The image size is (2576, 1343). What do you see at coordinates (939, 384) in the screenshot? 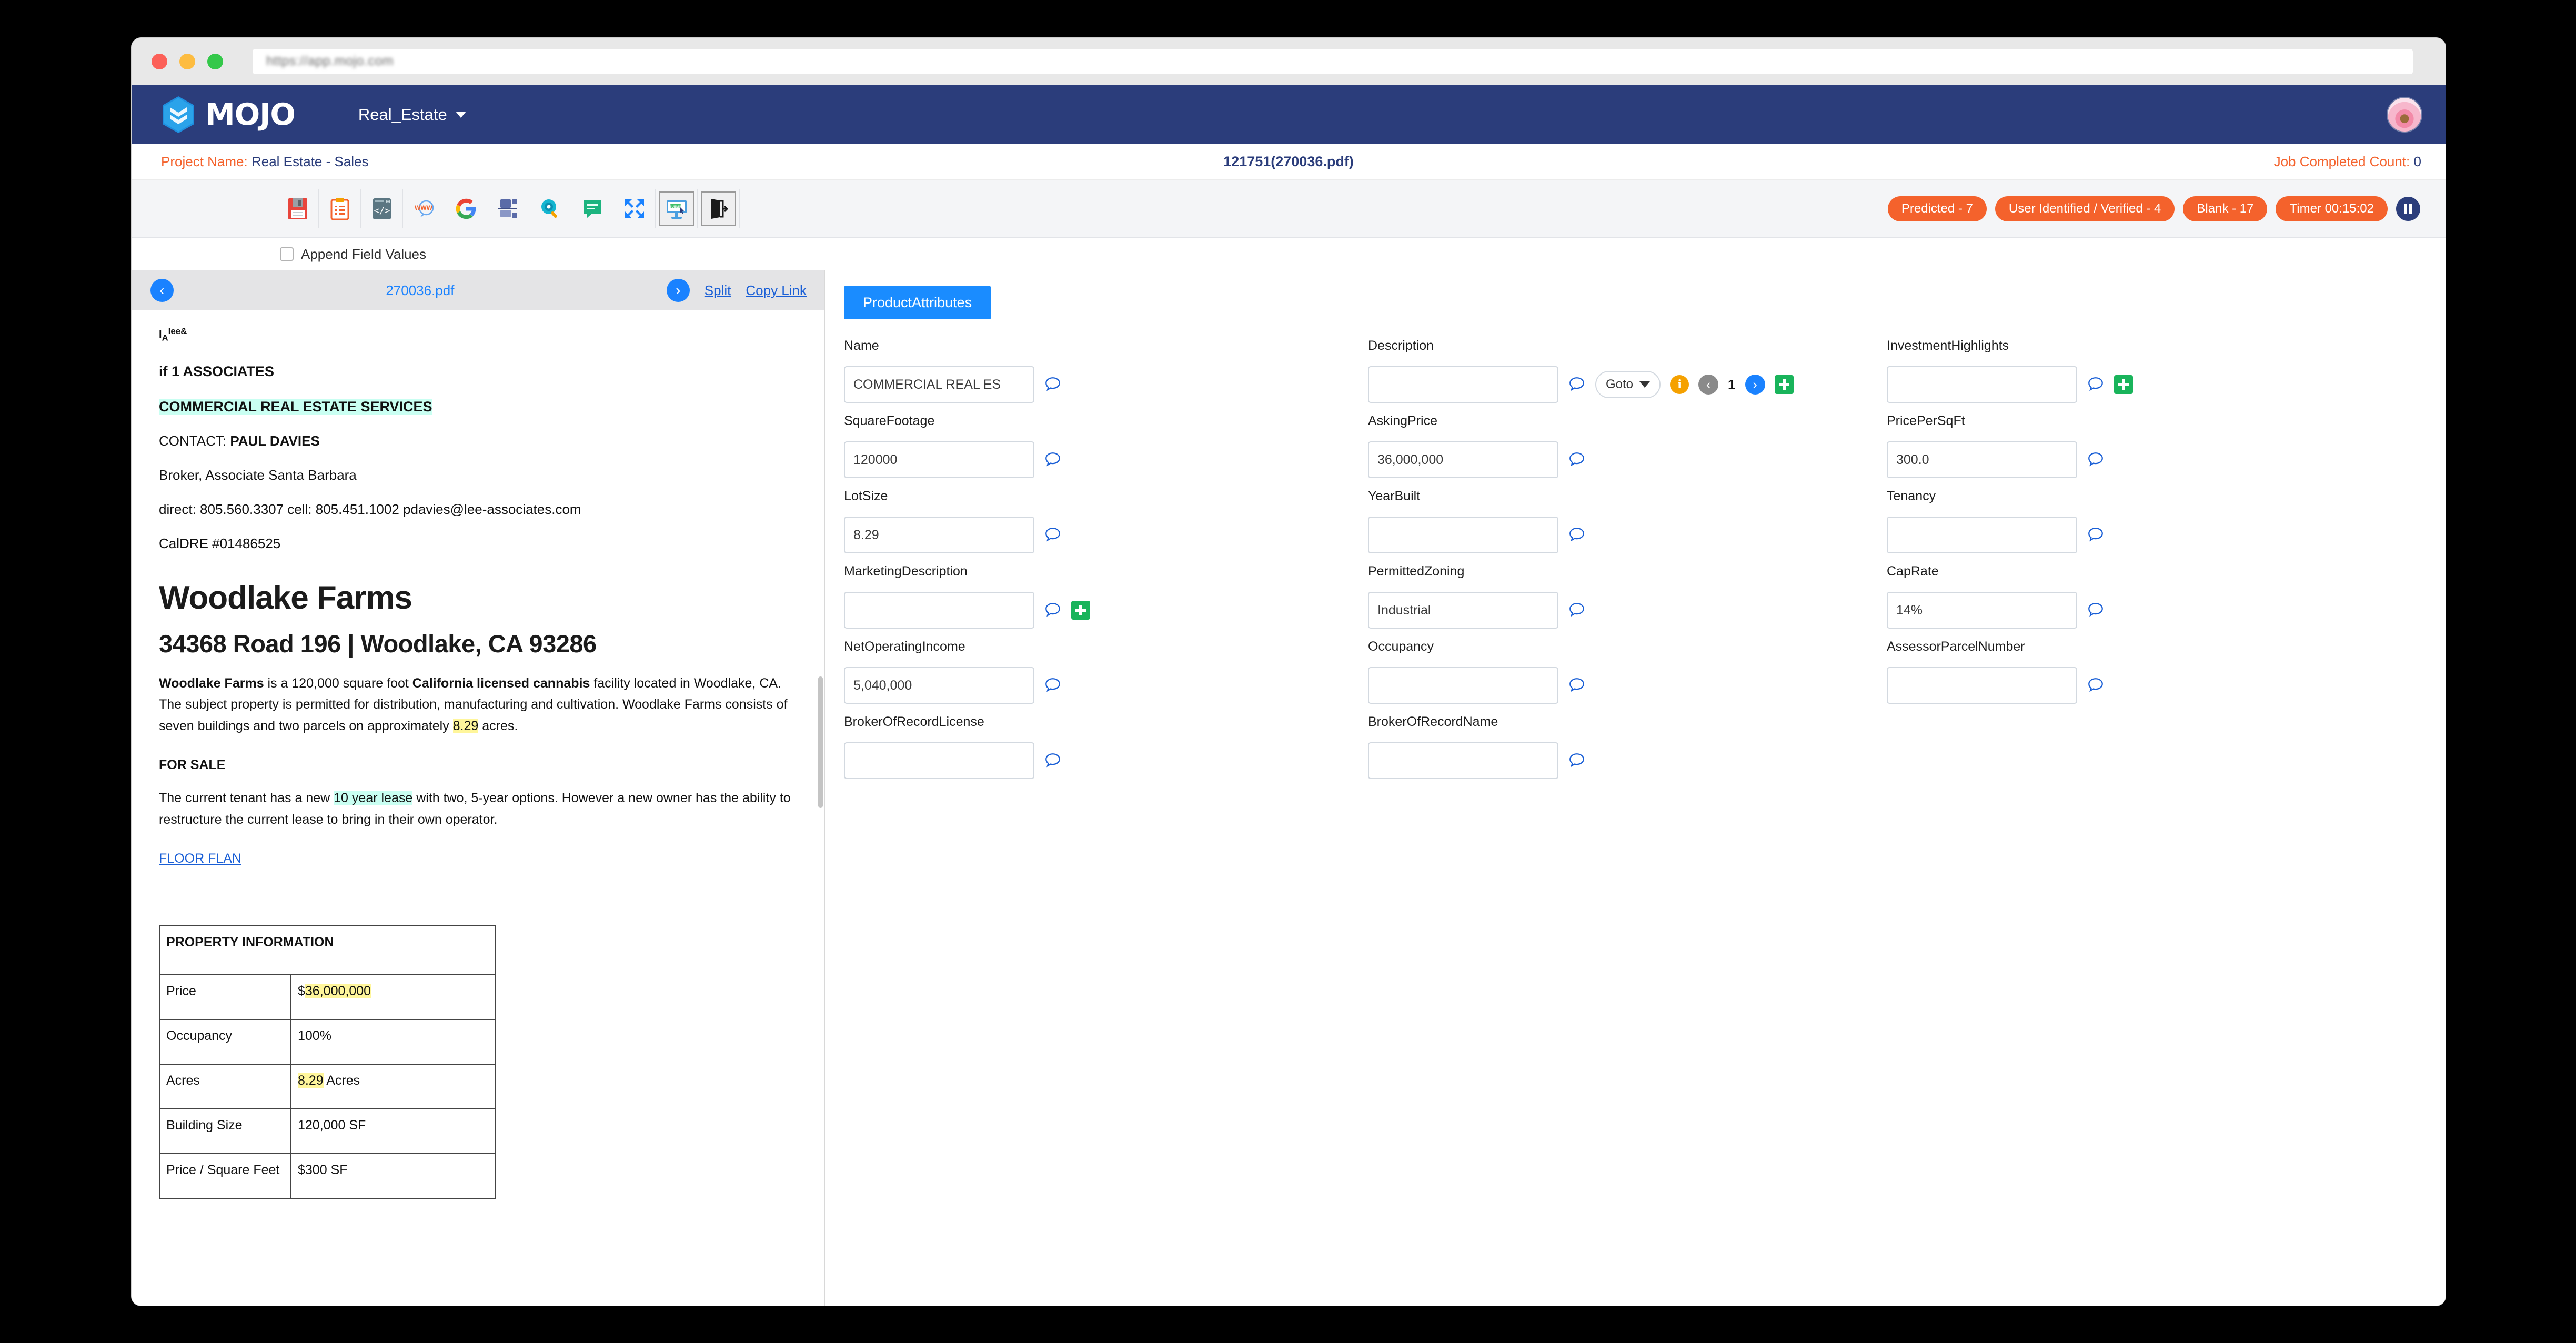
I see `name-input: COMMERCIAL REAL ES` at bounding box center [939, 384].